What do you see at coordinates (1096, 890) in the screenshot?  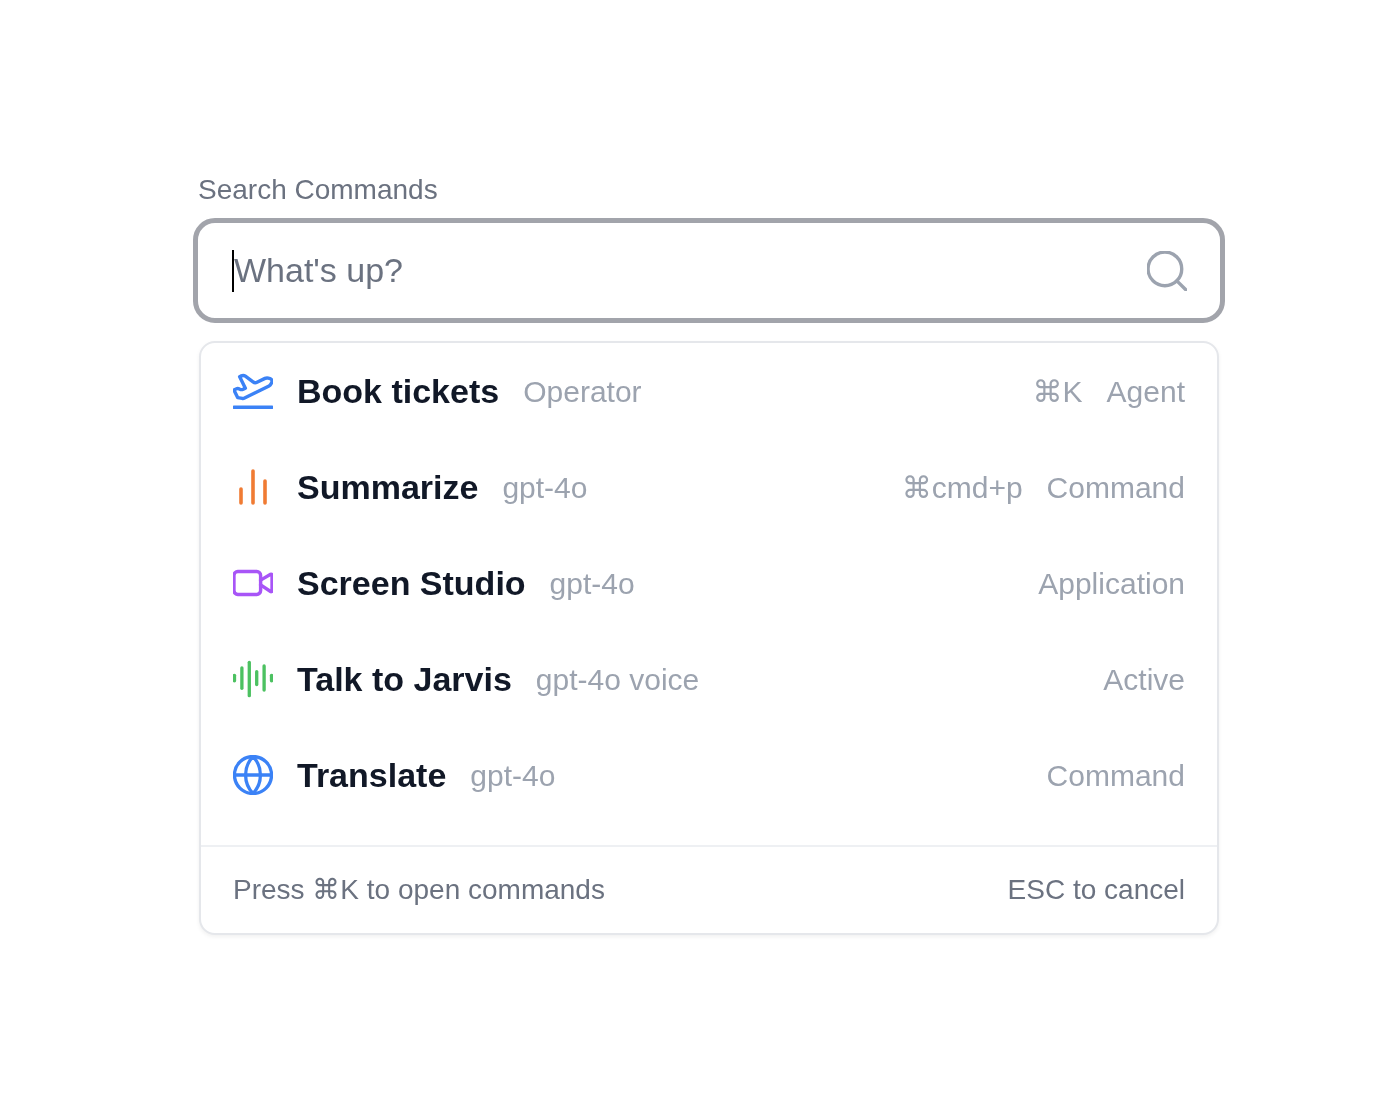 I see `footer-cancel-hint: ESC to cancel` at bounding box center [1096, 890].